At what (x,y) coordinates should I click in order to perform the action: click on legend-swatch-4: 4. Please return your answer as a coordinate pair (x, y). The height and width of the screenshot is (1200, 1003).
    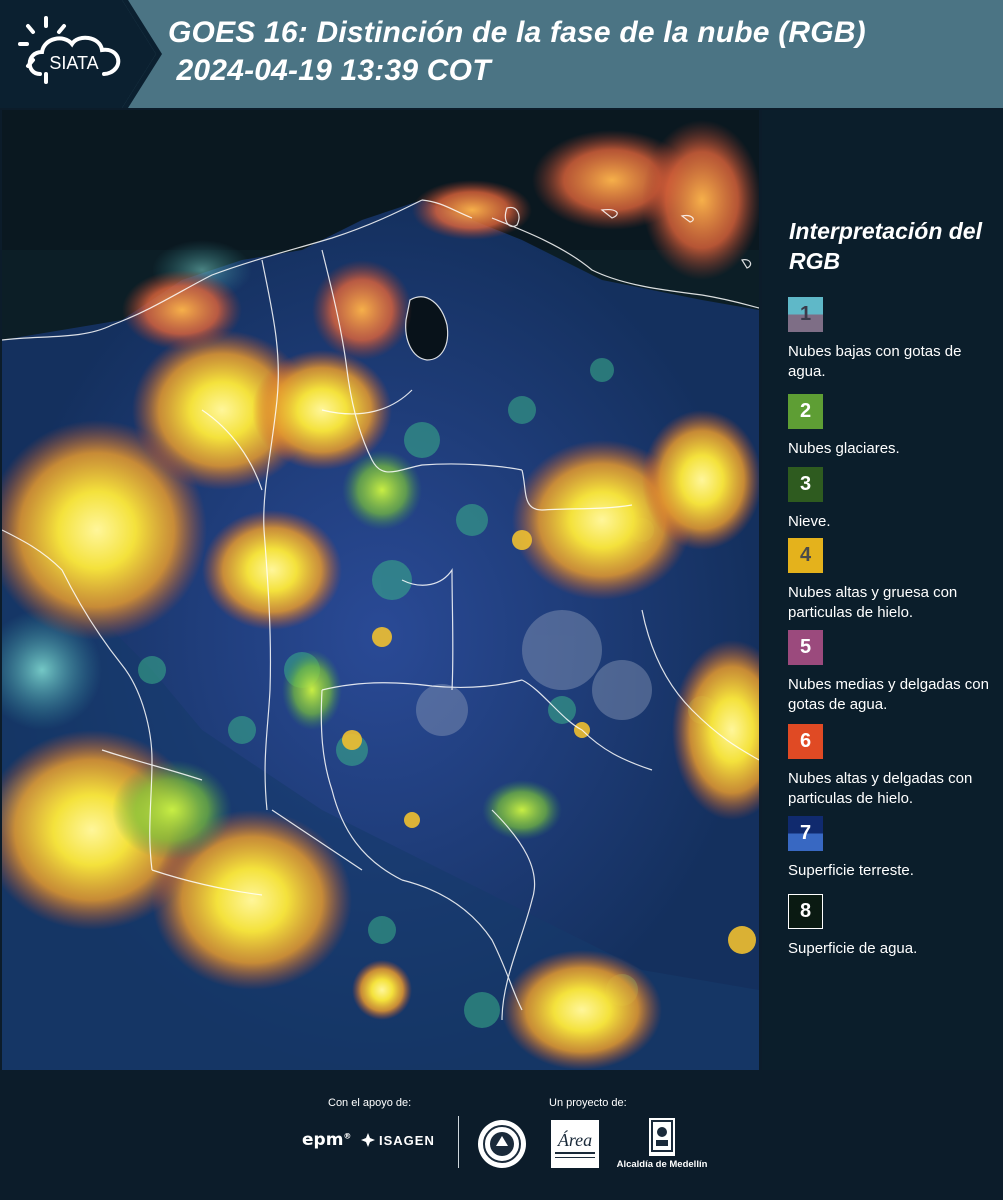
    Looking at the image, I should click on (805, 555).